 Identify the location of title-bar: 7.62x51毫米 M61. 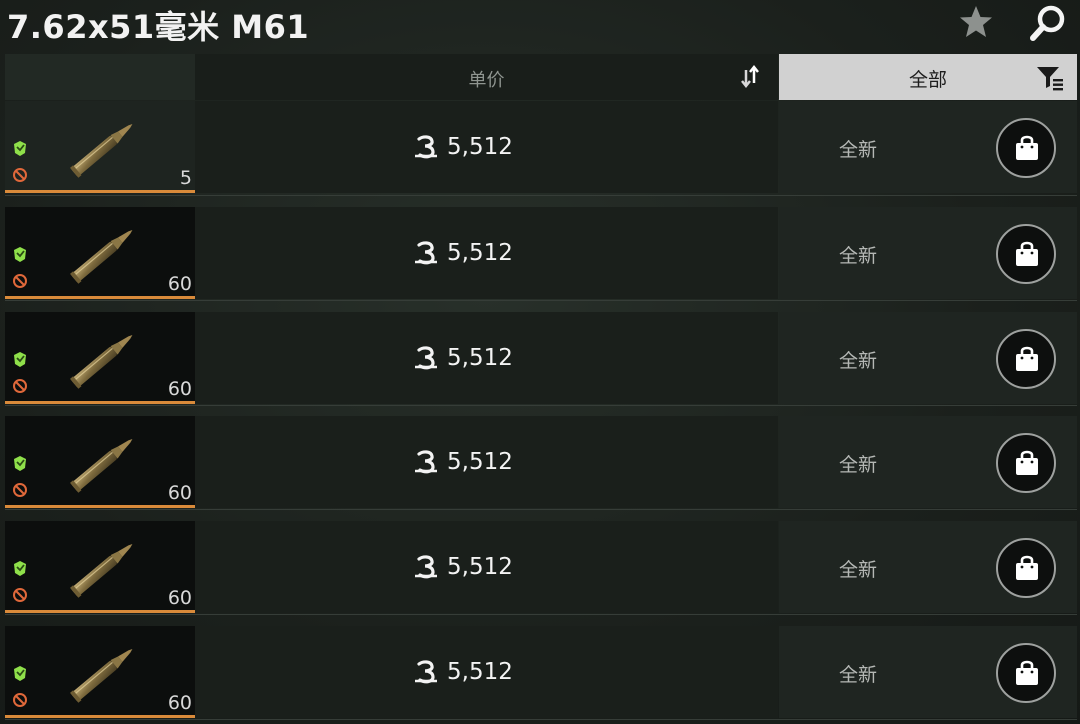
(540, 26).